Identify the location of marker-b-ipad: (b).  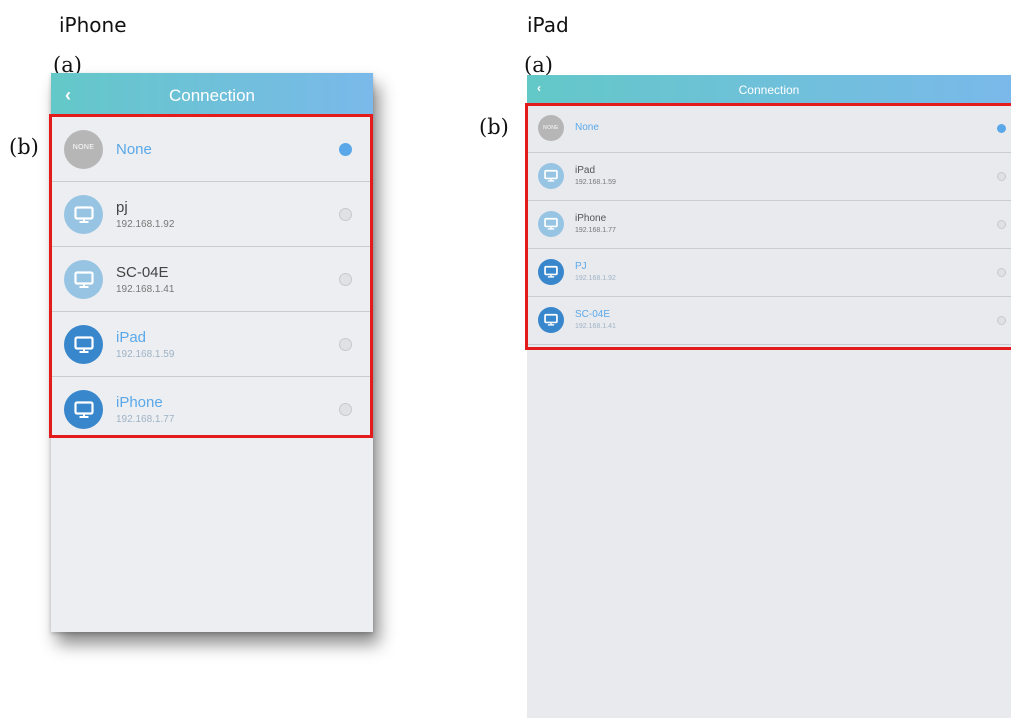
(494, 127).